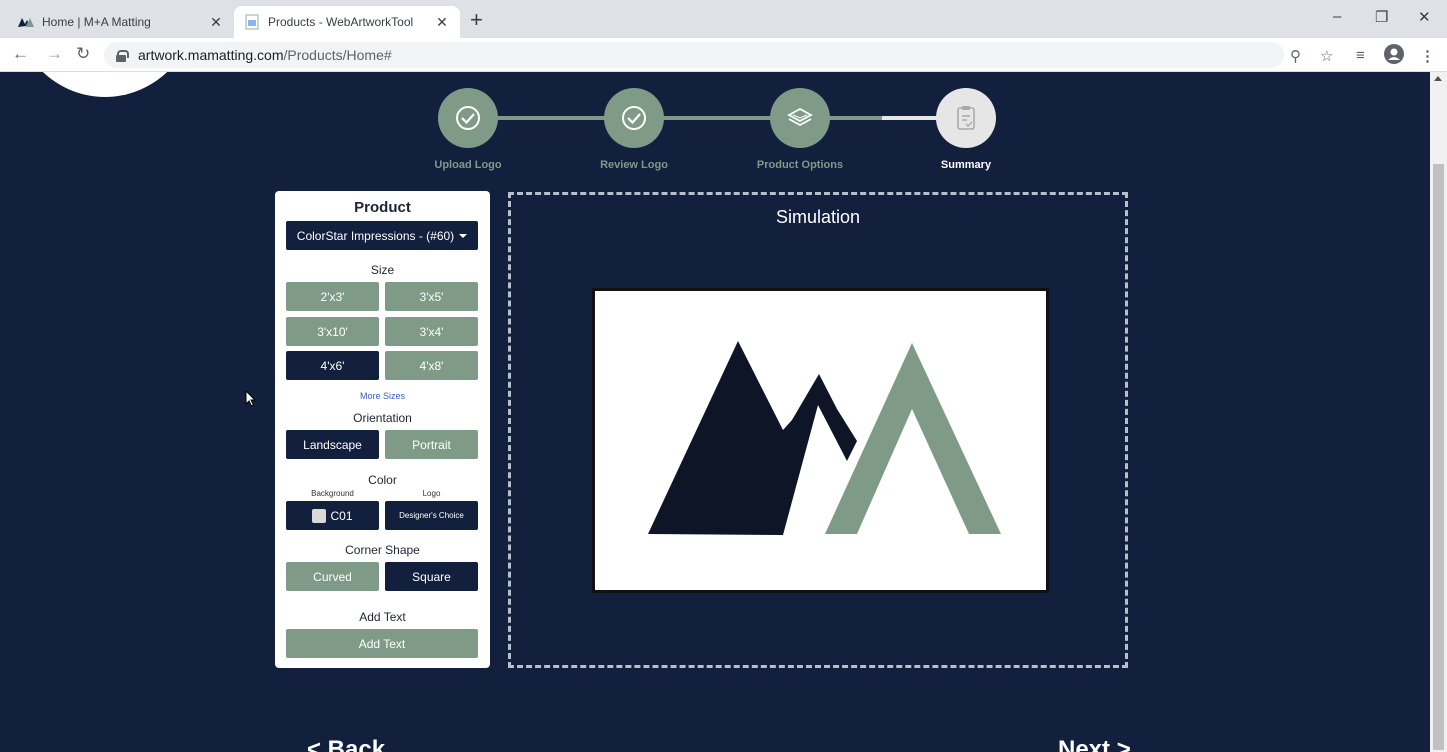  I want to click on background-color-value: C01, so click(341, 515).